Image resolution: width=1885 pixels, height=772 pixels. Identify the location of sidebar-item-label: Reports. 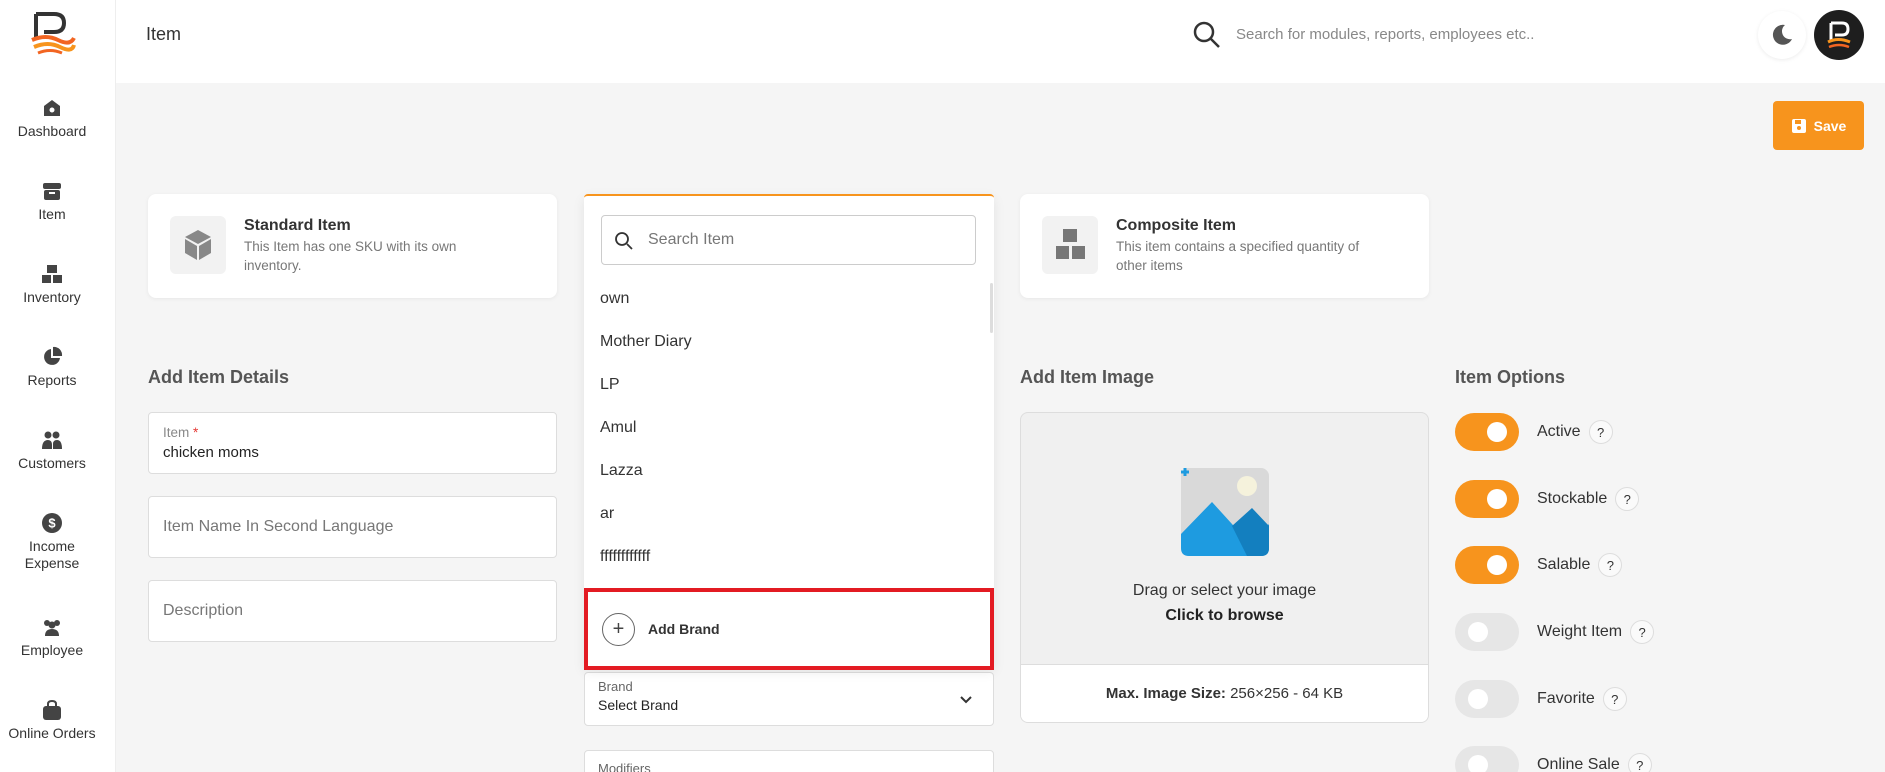
(52, 380).